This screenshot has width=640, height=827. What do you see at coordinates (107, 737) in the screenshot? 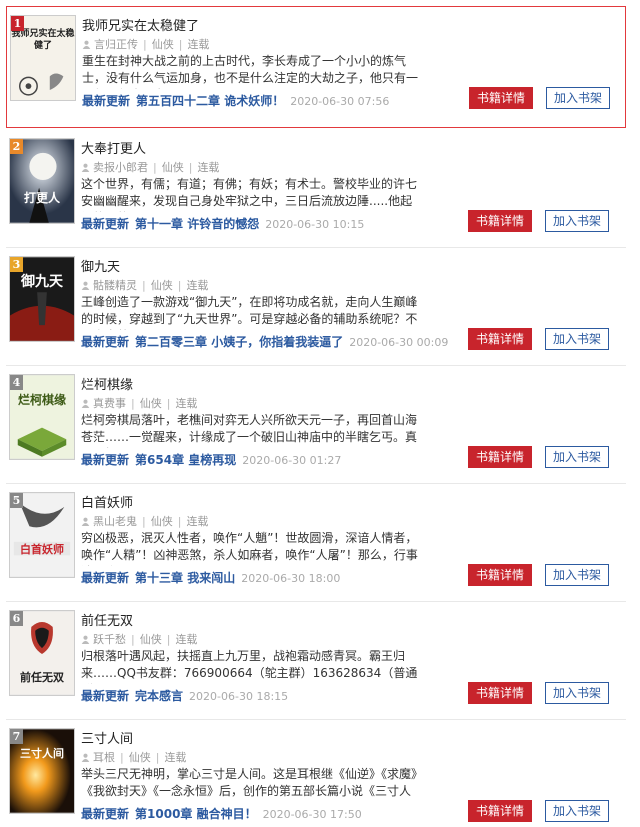
I see `book-title: 三寸人间` at bounding box center [107, 737].